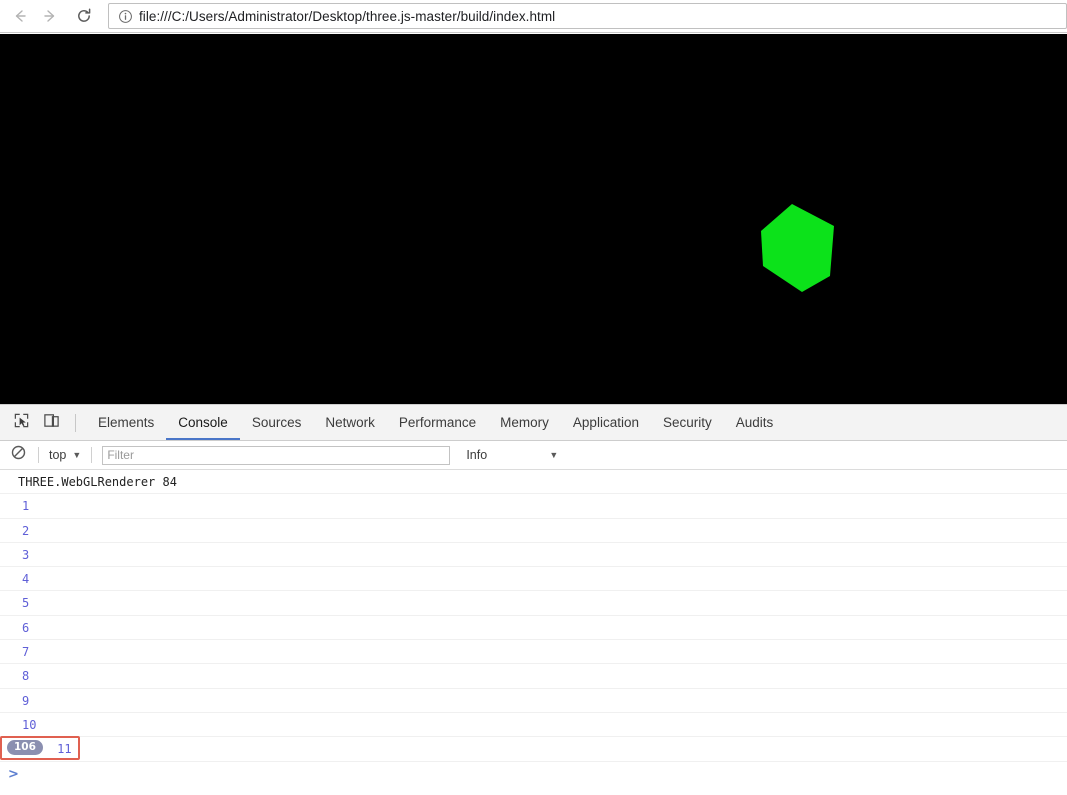 This screenshot has width=1067, height=795. What do you see at coordinates (125, 16) in the screenshot?
I see `page-info-icon` at bounding box center [125, 16].